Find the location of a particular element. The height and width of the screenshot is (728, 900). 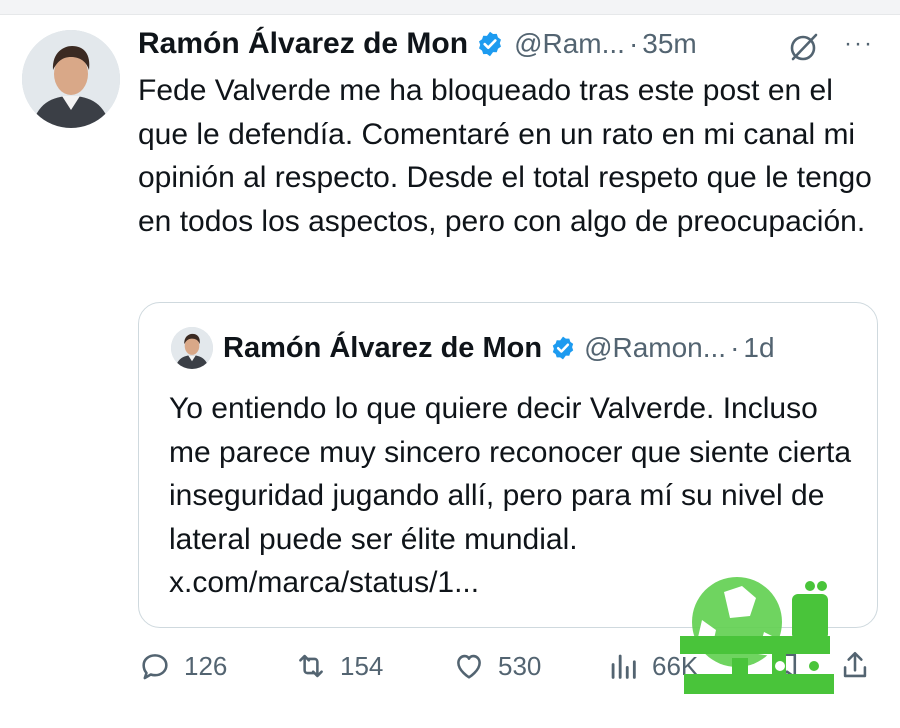

share-icon is located at coordinates (855, 664).